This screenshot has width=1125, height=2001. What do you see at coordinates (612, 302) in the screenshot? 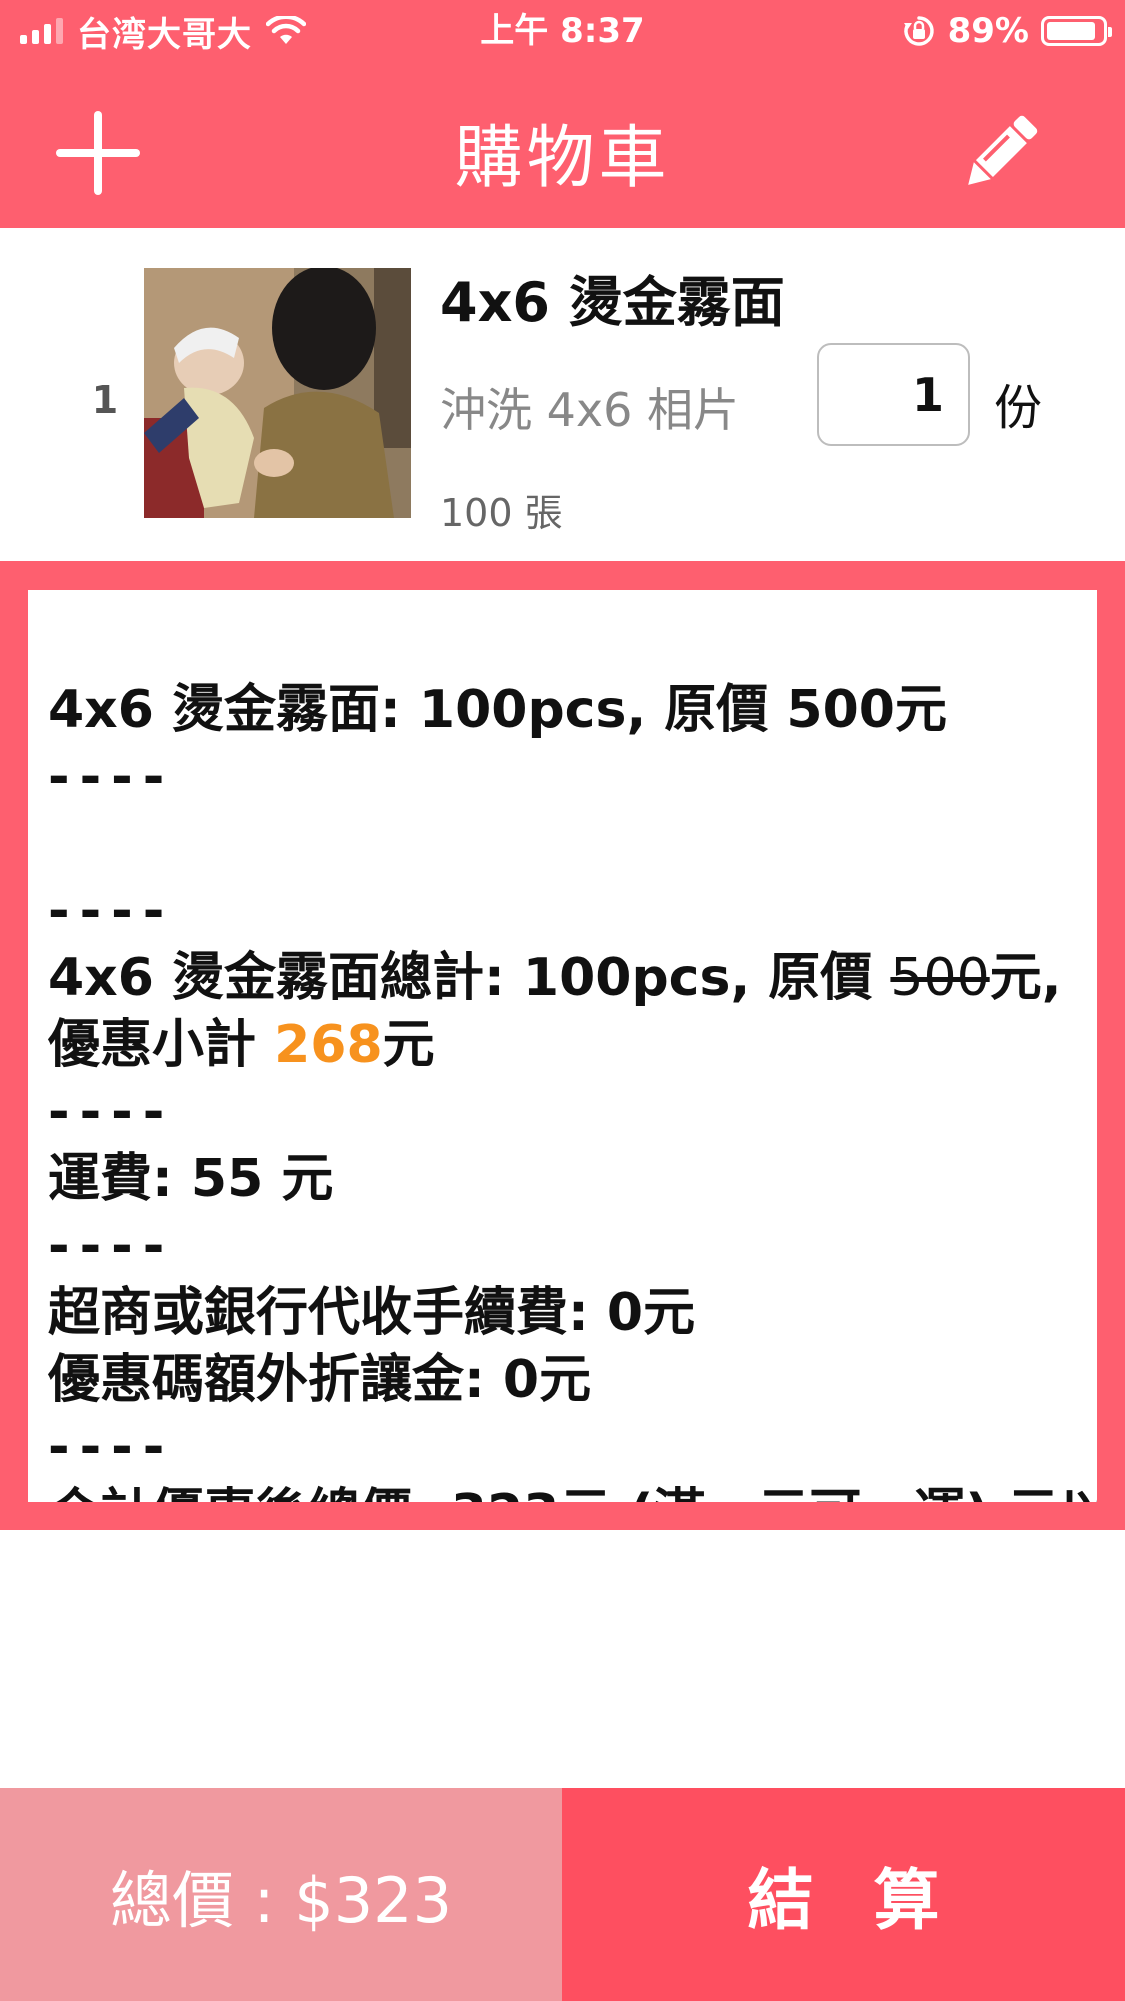
I see `item-name: 4x6 燙金霧面` at bounding box center [612, 302].